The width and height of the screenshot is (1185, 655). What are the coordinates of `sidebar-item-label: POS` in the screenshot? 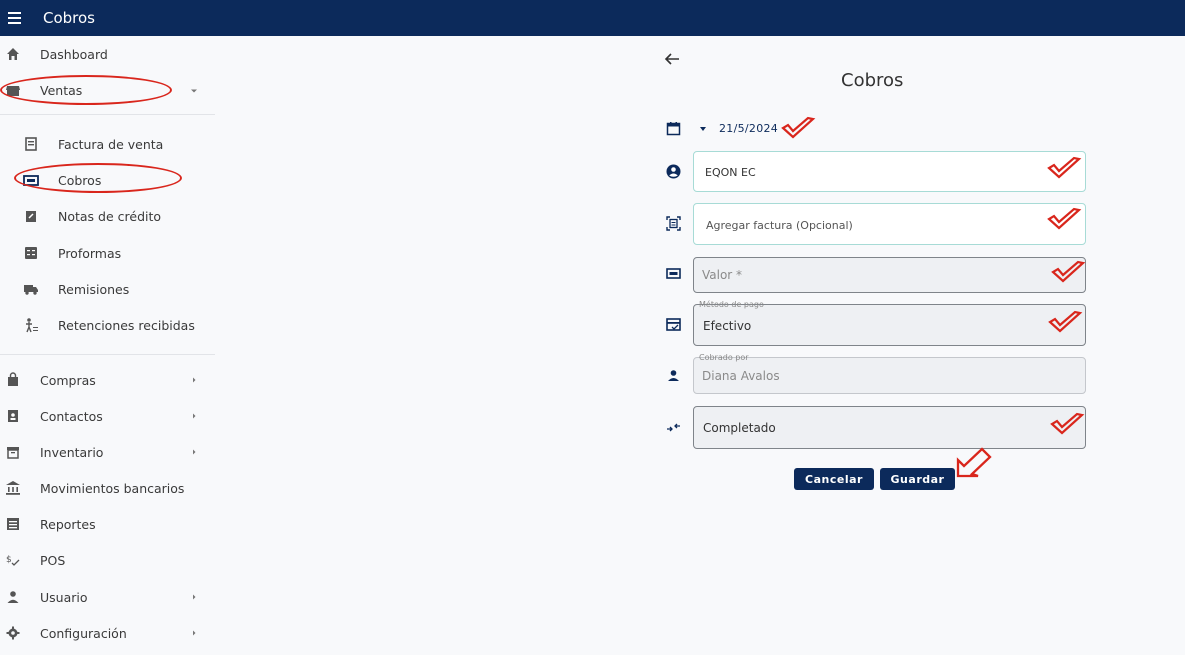 It's located at (53, 560).